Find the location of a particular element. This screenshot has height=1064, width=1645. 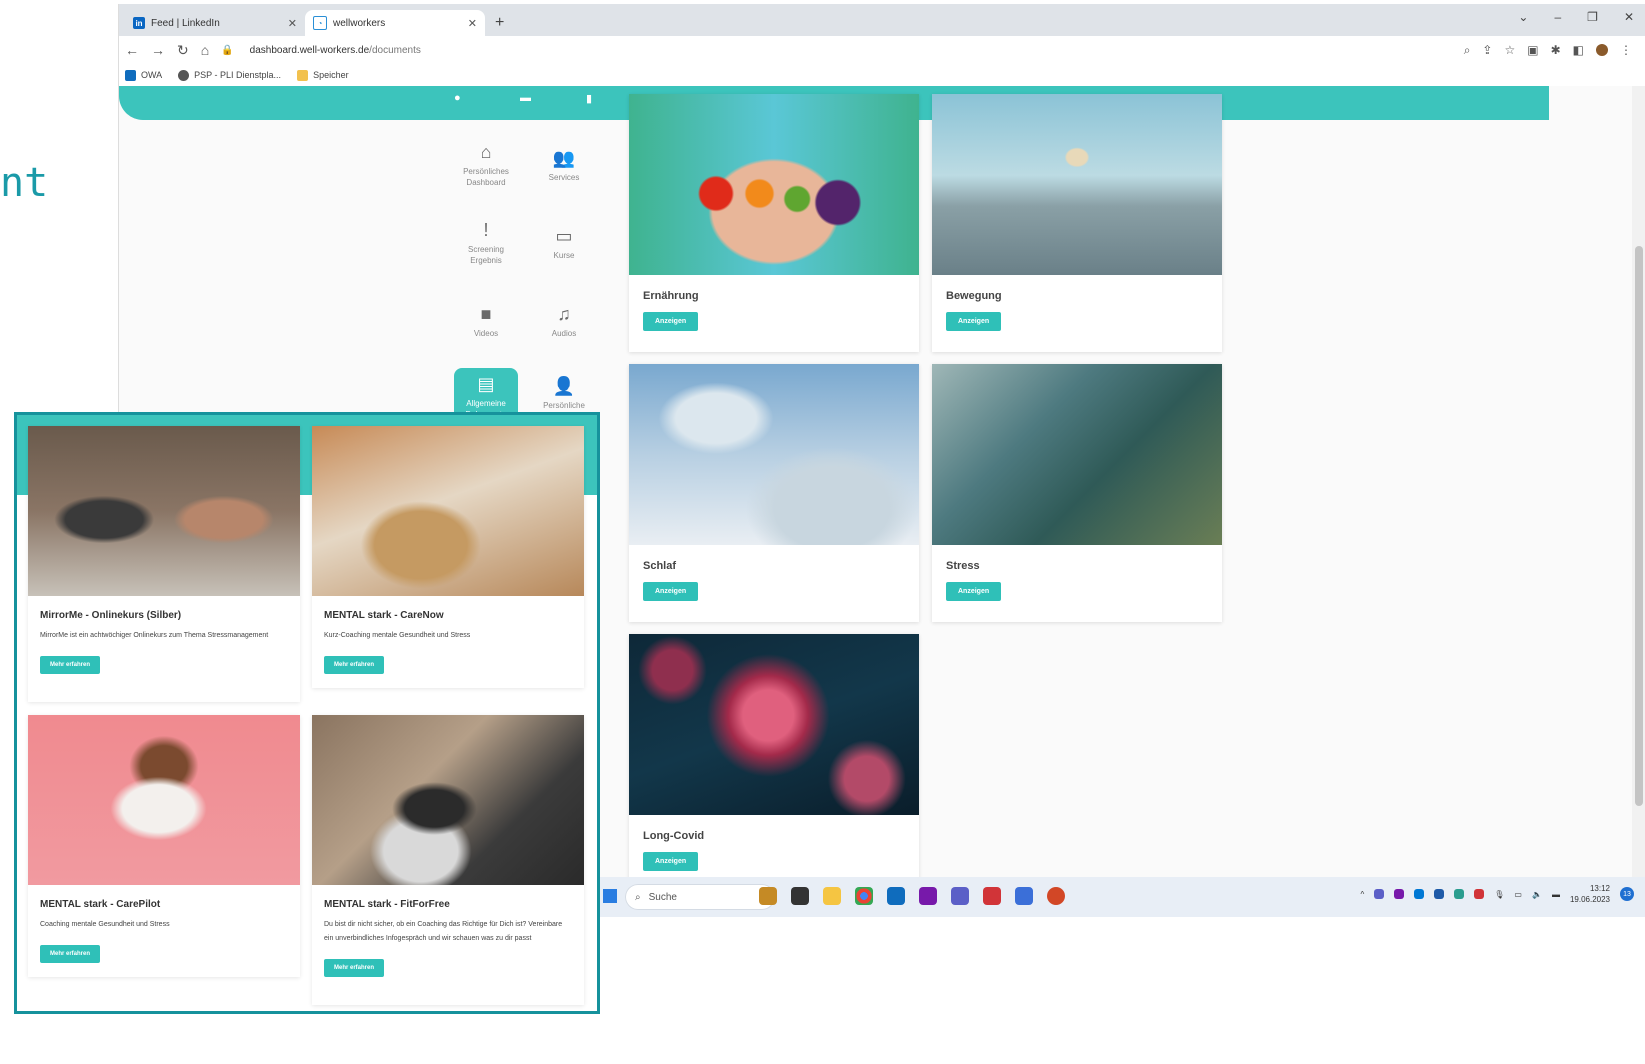

card-title: Stress is located at coordinates (963, 566).